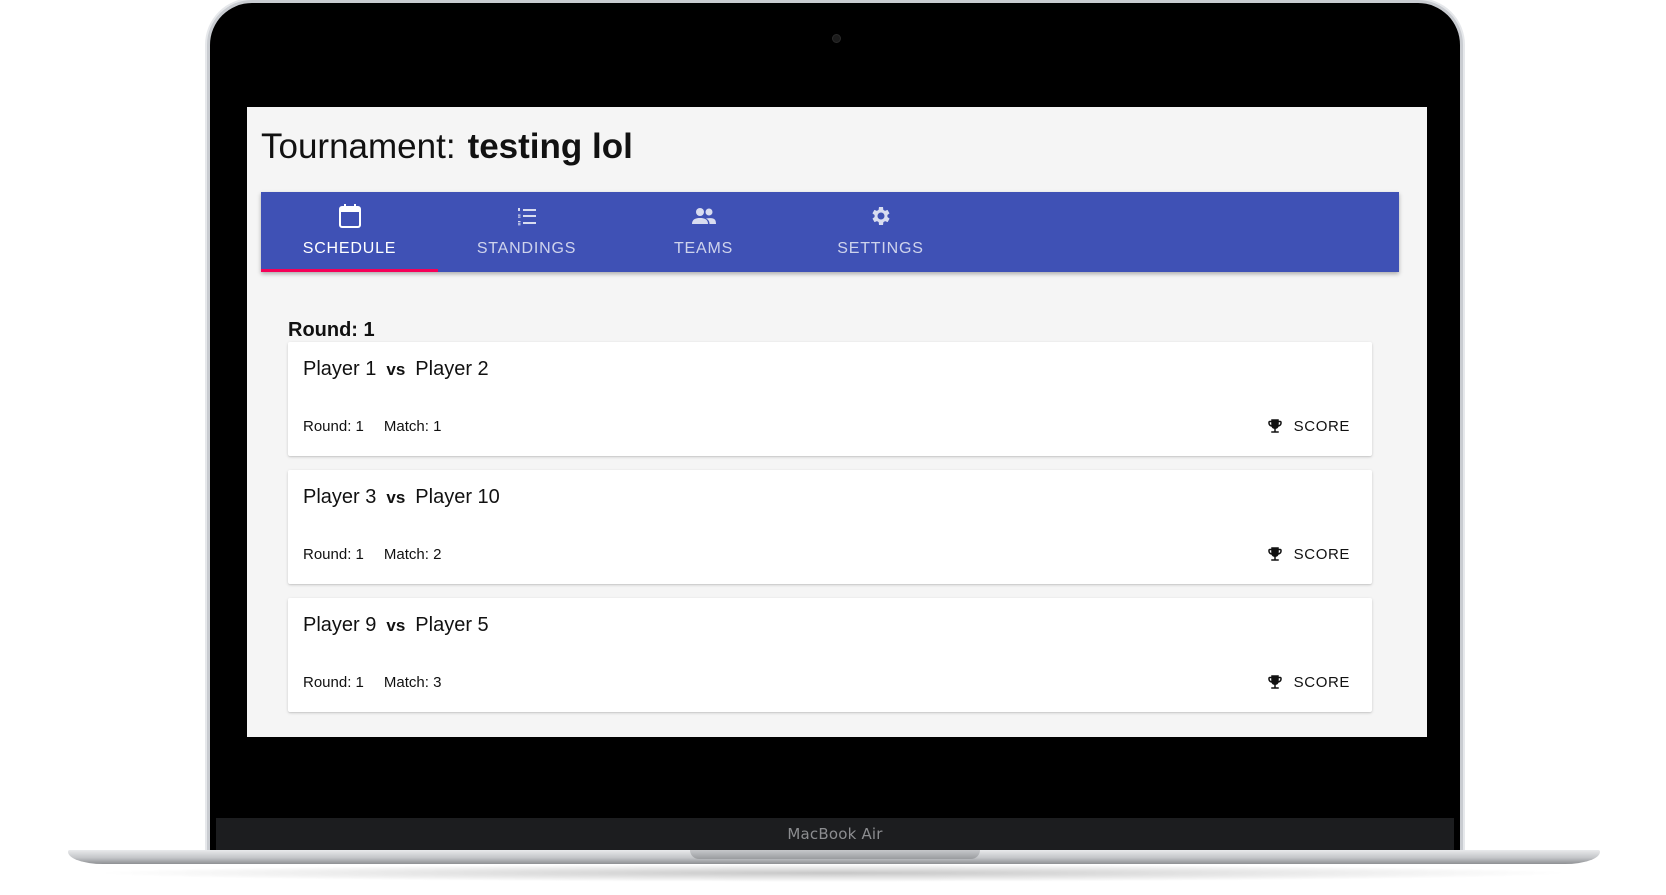 The width and height of the screenshot is (1666, 895). What do you see at coordinates (452, 369) in the screenshot?
I see `player-two: Player 2` at bounding box center [452, 369].